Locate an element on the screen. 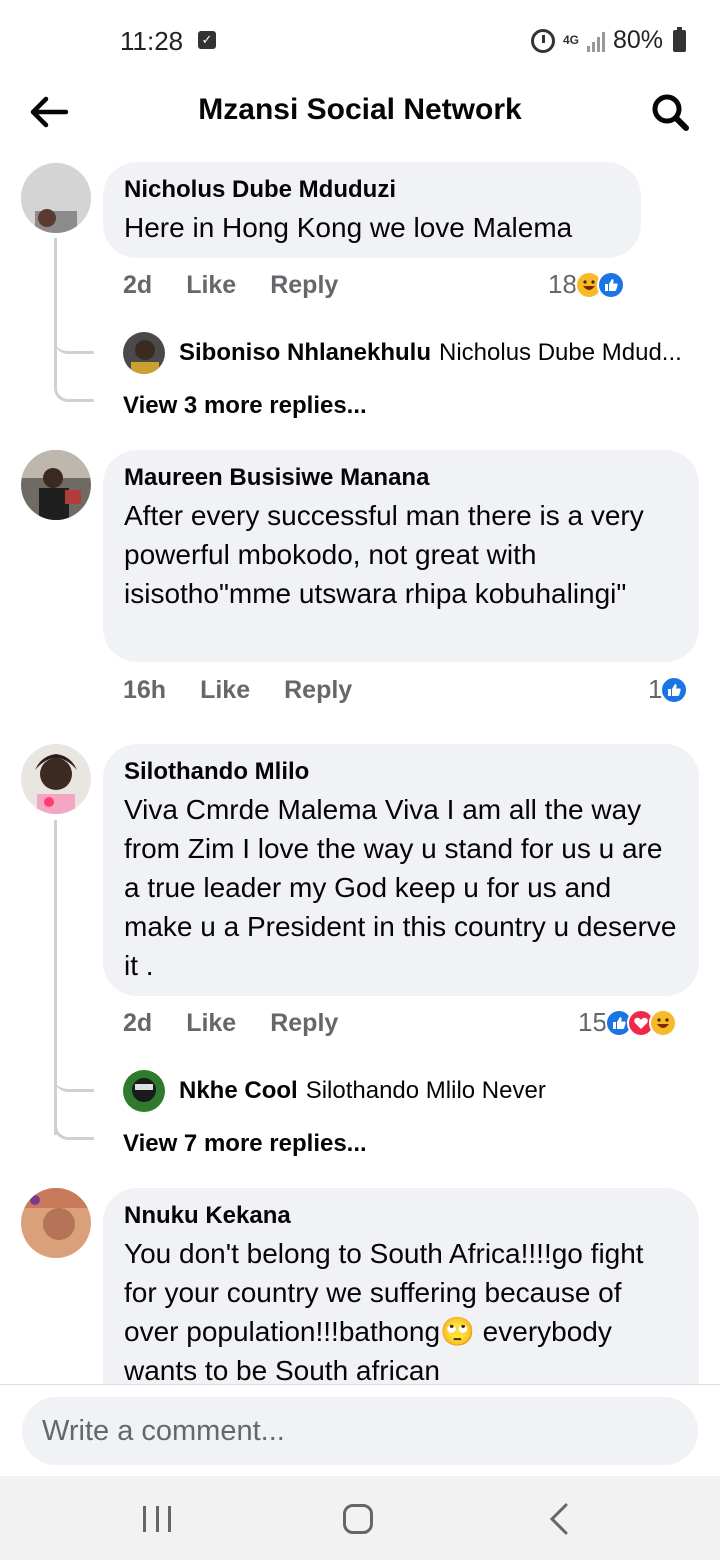 The height and width of the screenshot is (1560, 720). comment-author: Maureen Busisiwe Manana is located at coordinates (401, 478).